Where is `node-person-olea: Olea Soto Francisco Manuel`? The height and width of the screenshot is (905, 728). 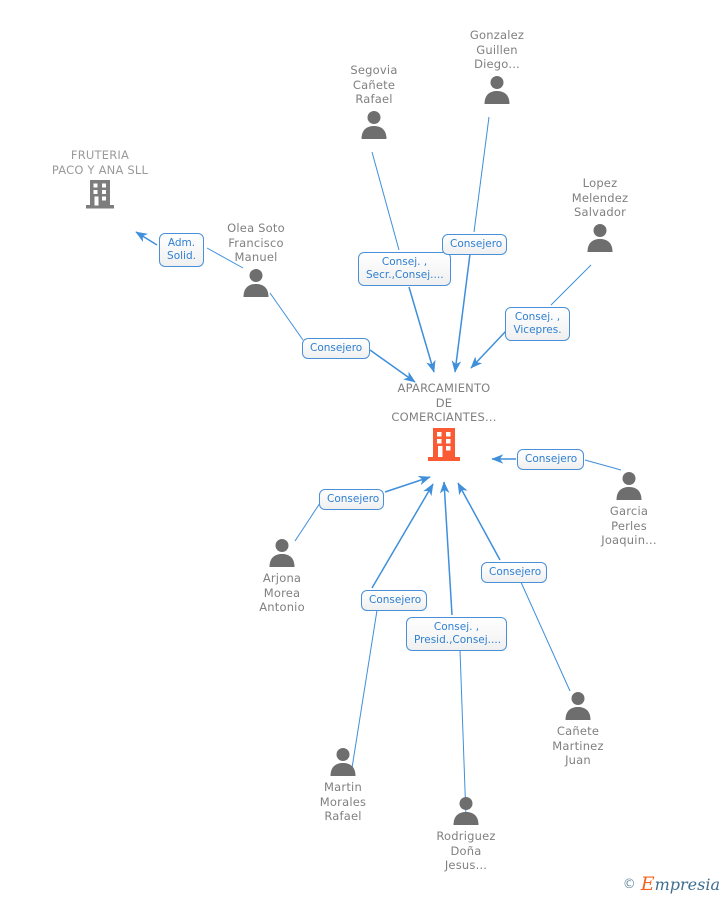
node-person-olea: Olea Soto Francisco Manuel is located at coordinates (256, 261).